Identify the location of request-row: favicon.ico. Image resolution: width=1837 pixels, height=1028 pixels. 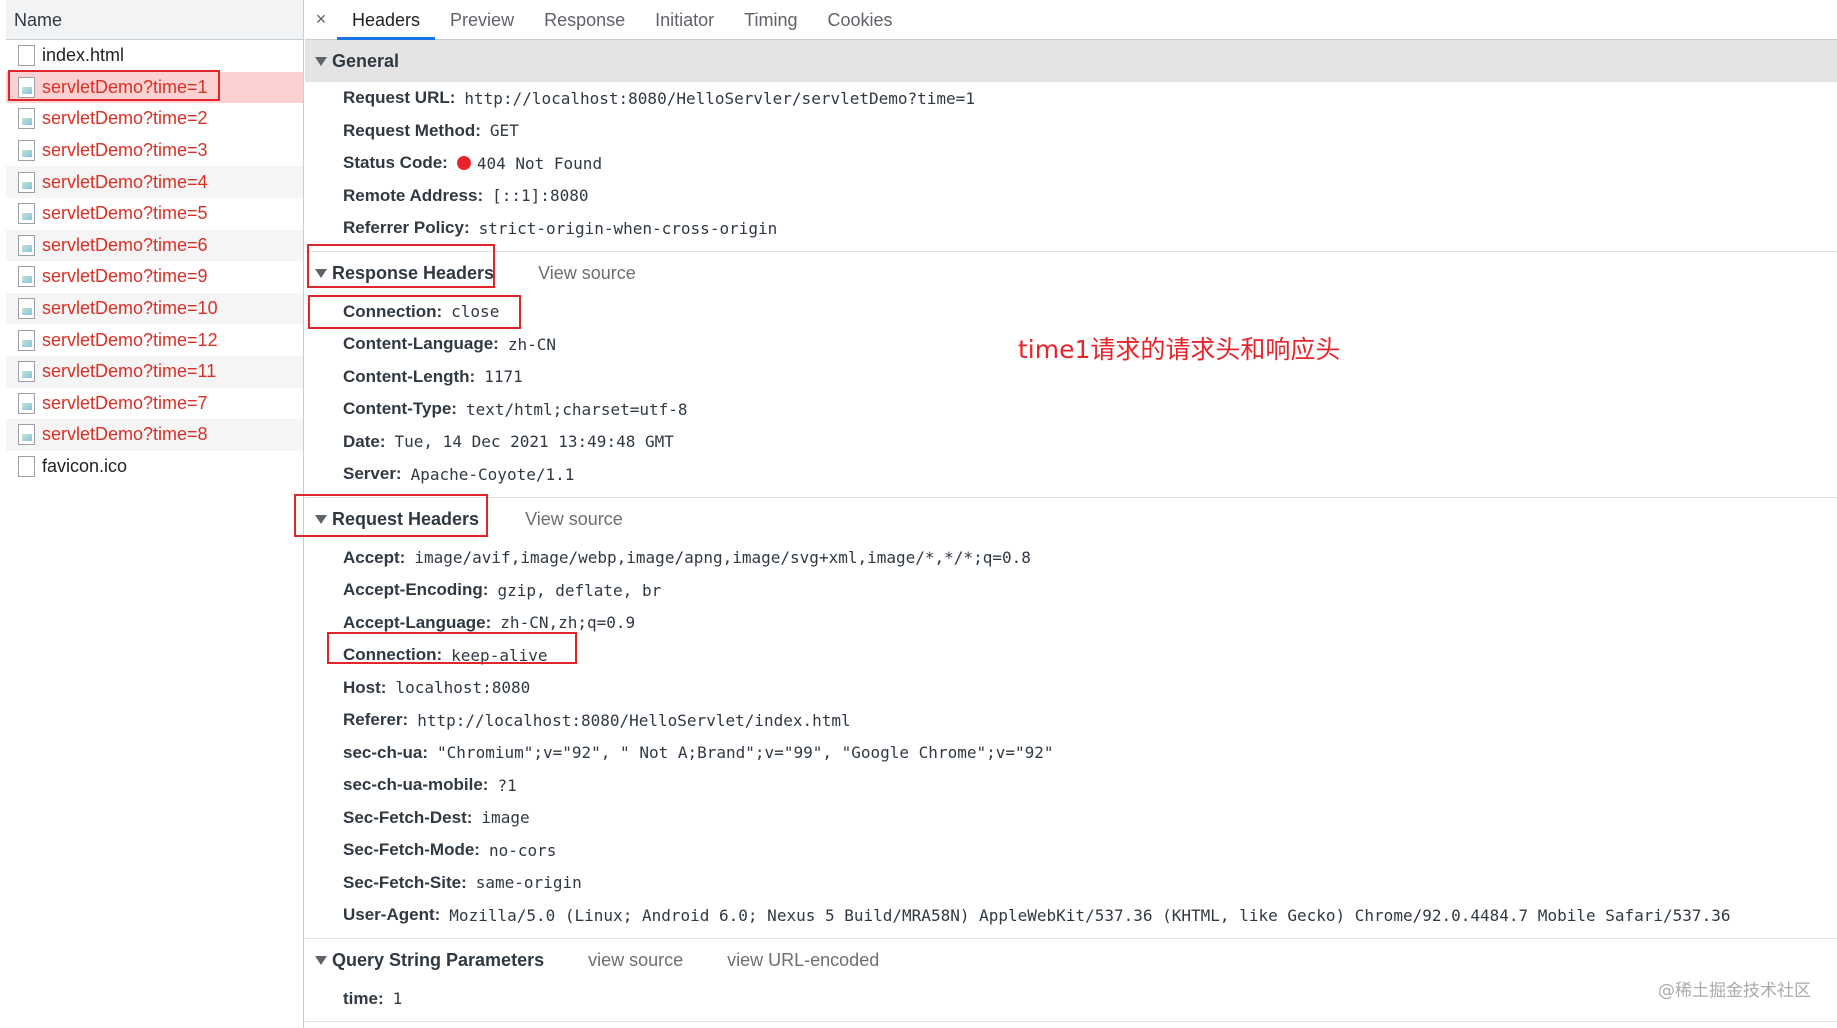
(154, 467).